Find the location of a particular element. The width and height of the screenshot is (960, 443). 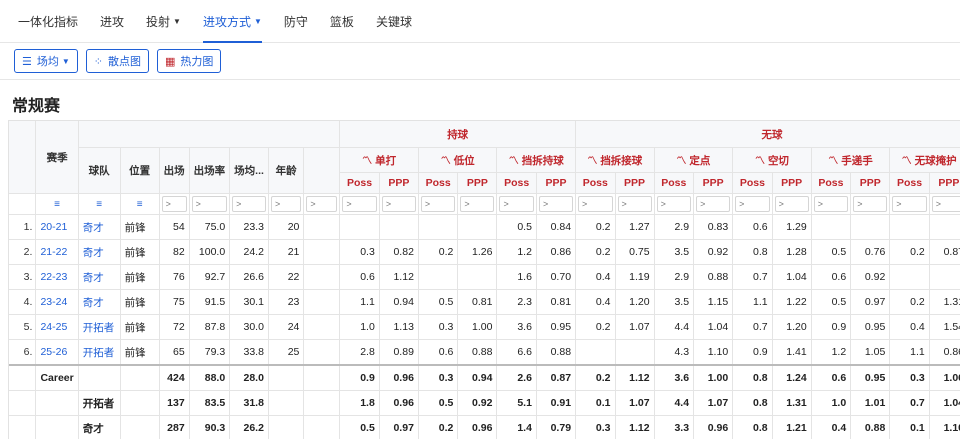

subgroup-header: 〽挡拆接球 is located at coordinates (615, 160).